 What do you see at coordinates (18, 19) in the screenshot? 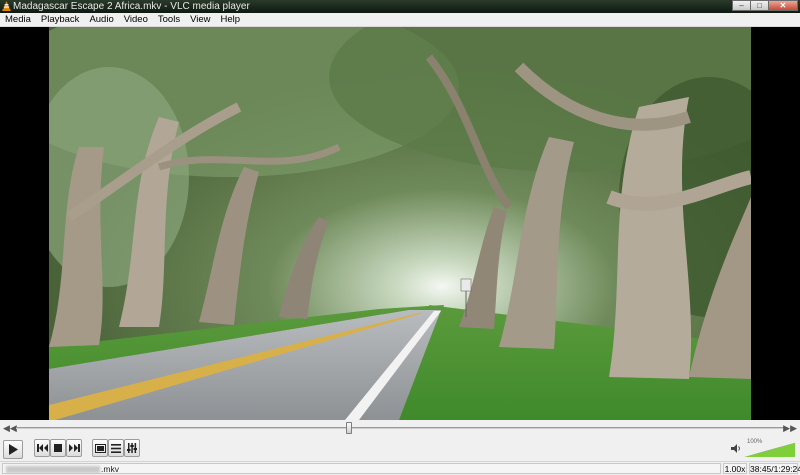
I see `menu-media: Media` at bounding box center [18, 19].